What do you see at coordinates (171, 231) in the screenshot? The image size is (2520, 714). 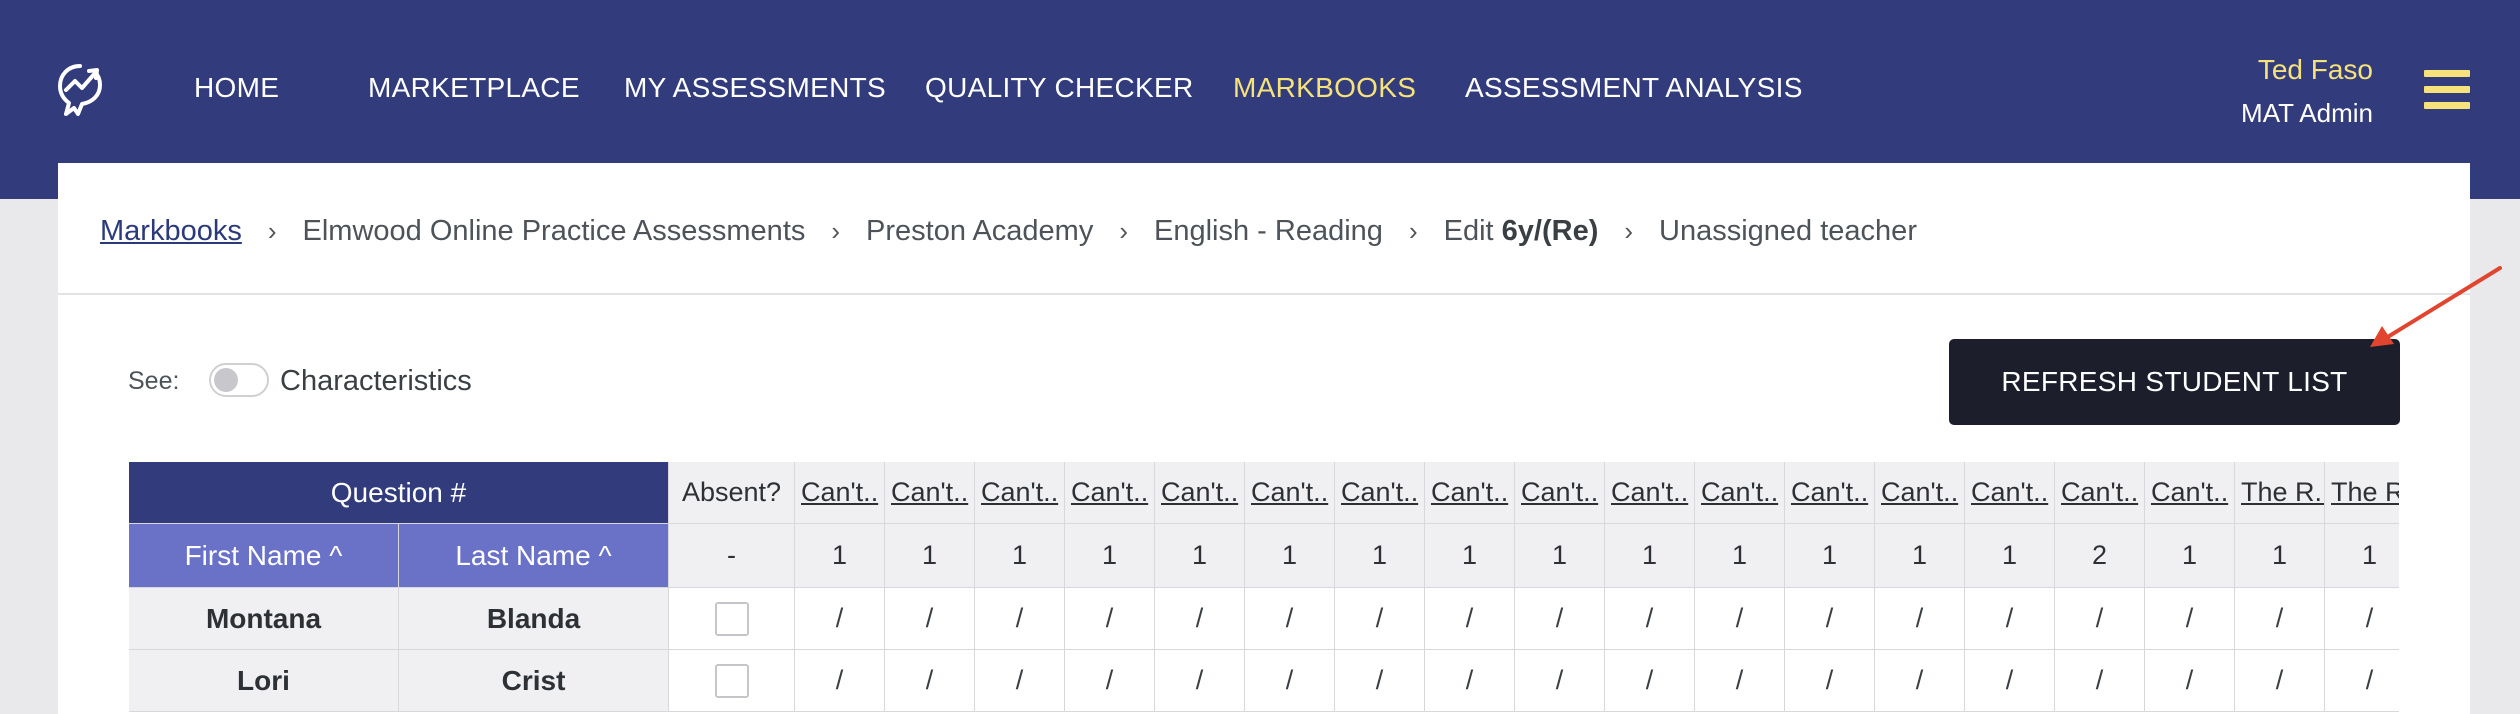 I see `breadcrumb-markbooks-link: Markbooks` at bounding box center [171, 231].